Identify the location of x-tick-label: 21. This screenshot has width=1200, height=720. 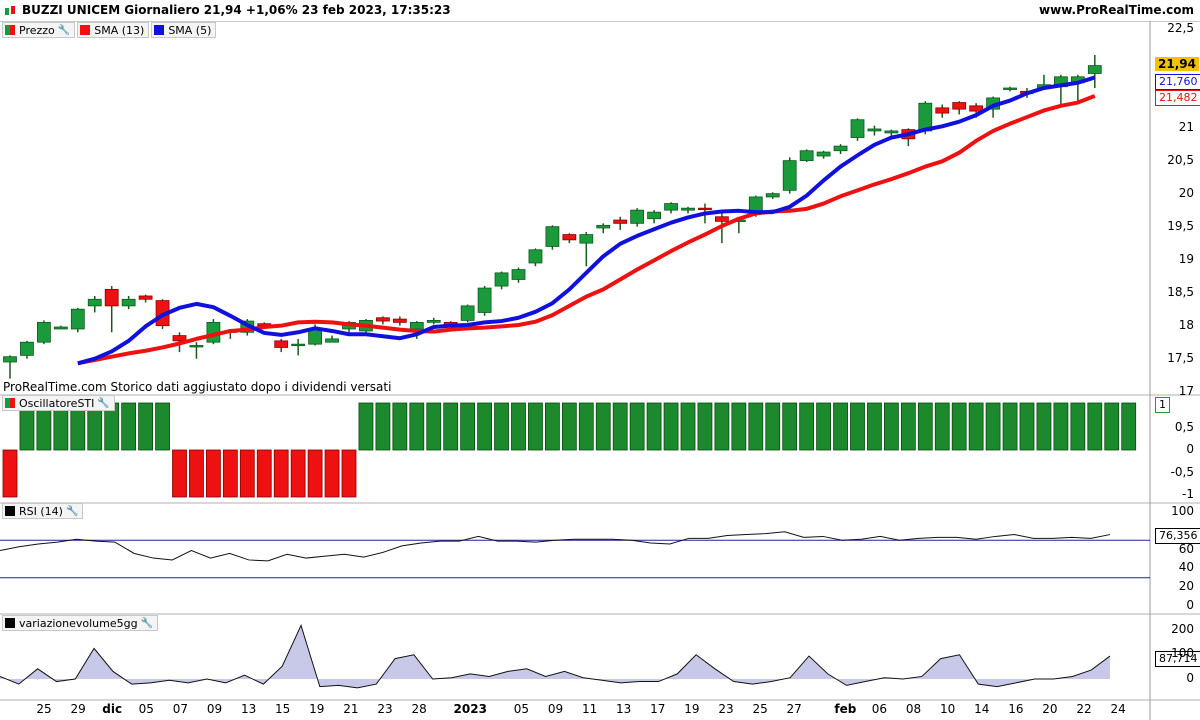
(351, 709).